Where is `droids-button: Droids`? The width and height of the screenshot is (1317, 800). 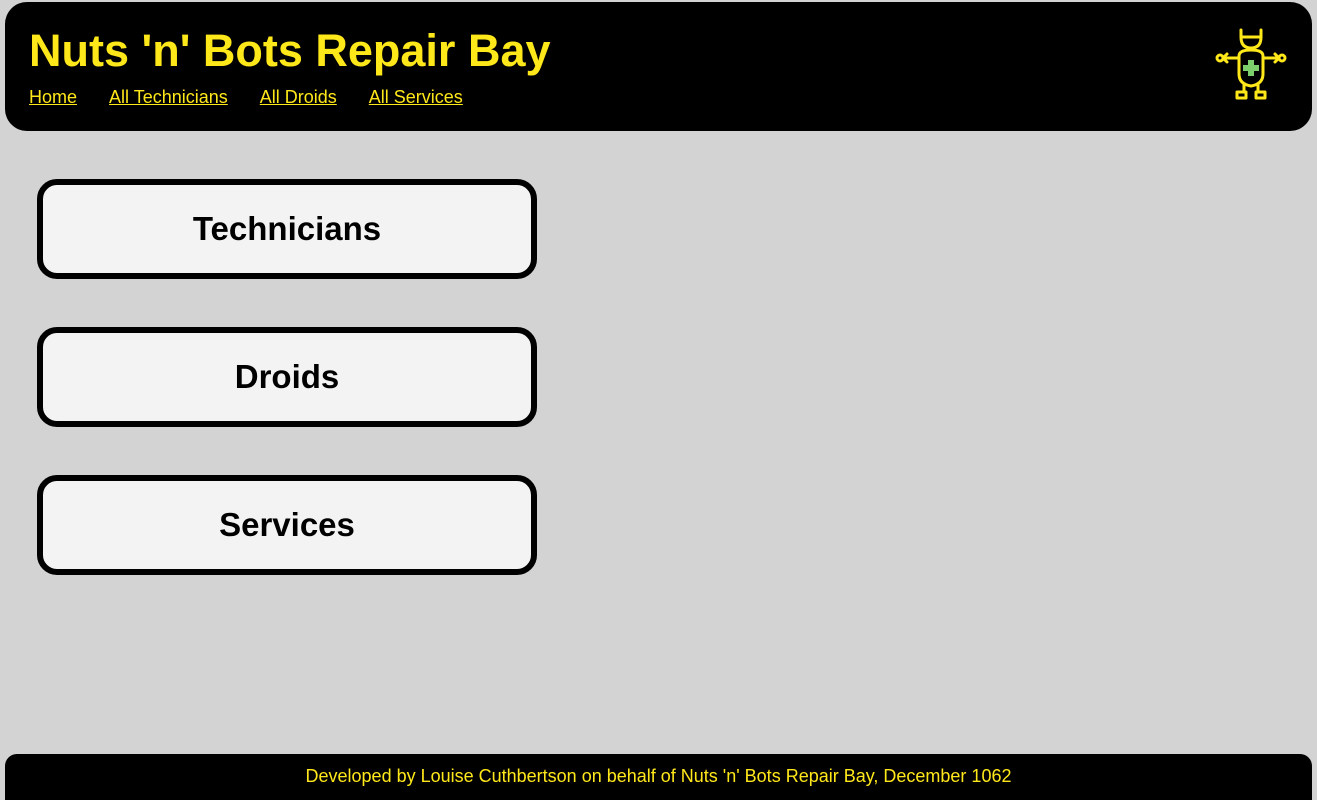
droids-button: Droids is located at coordinates (287, 377).